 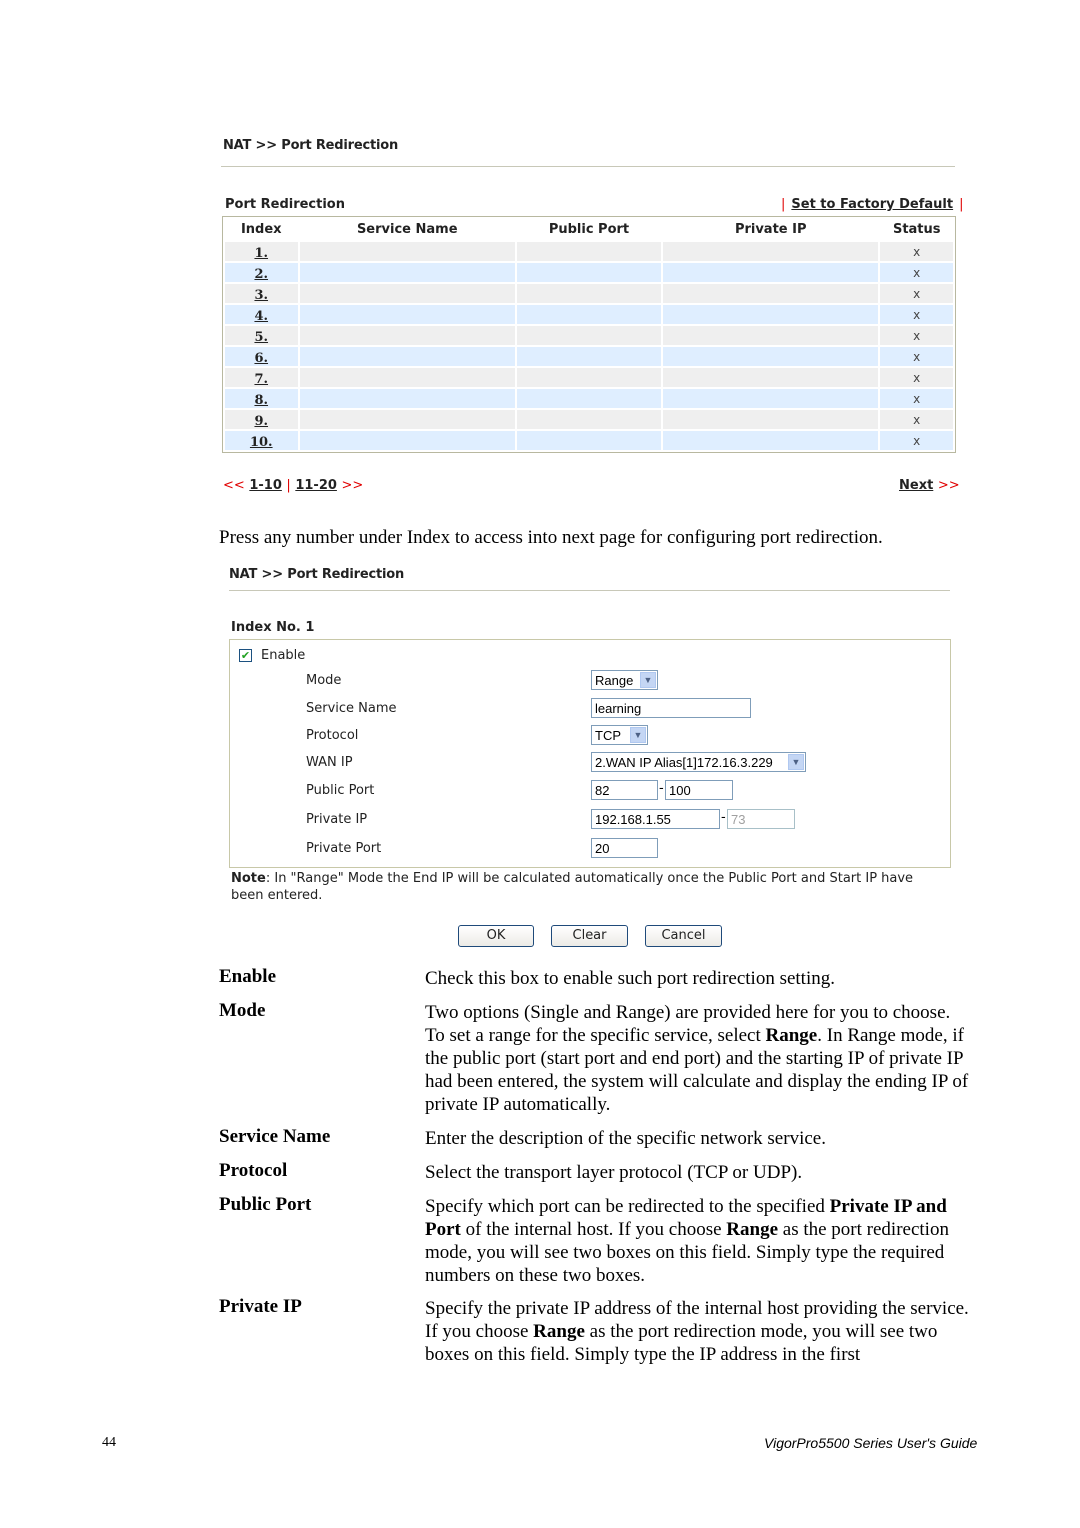 I want to click on index-cell: 1., so click(x=261, y=251).